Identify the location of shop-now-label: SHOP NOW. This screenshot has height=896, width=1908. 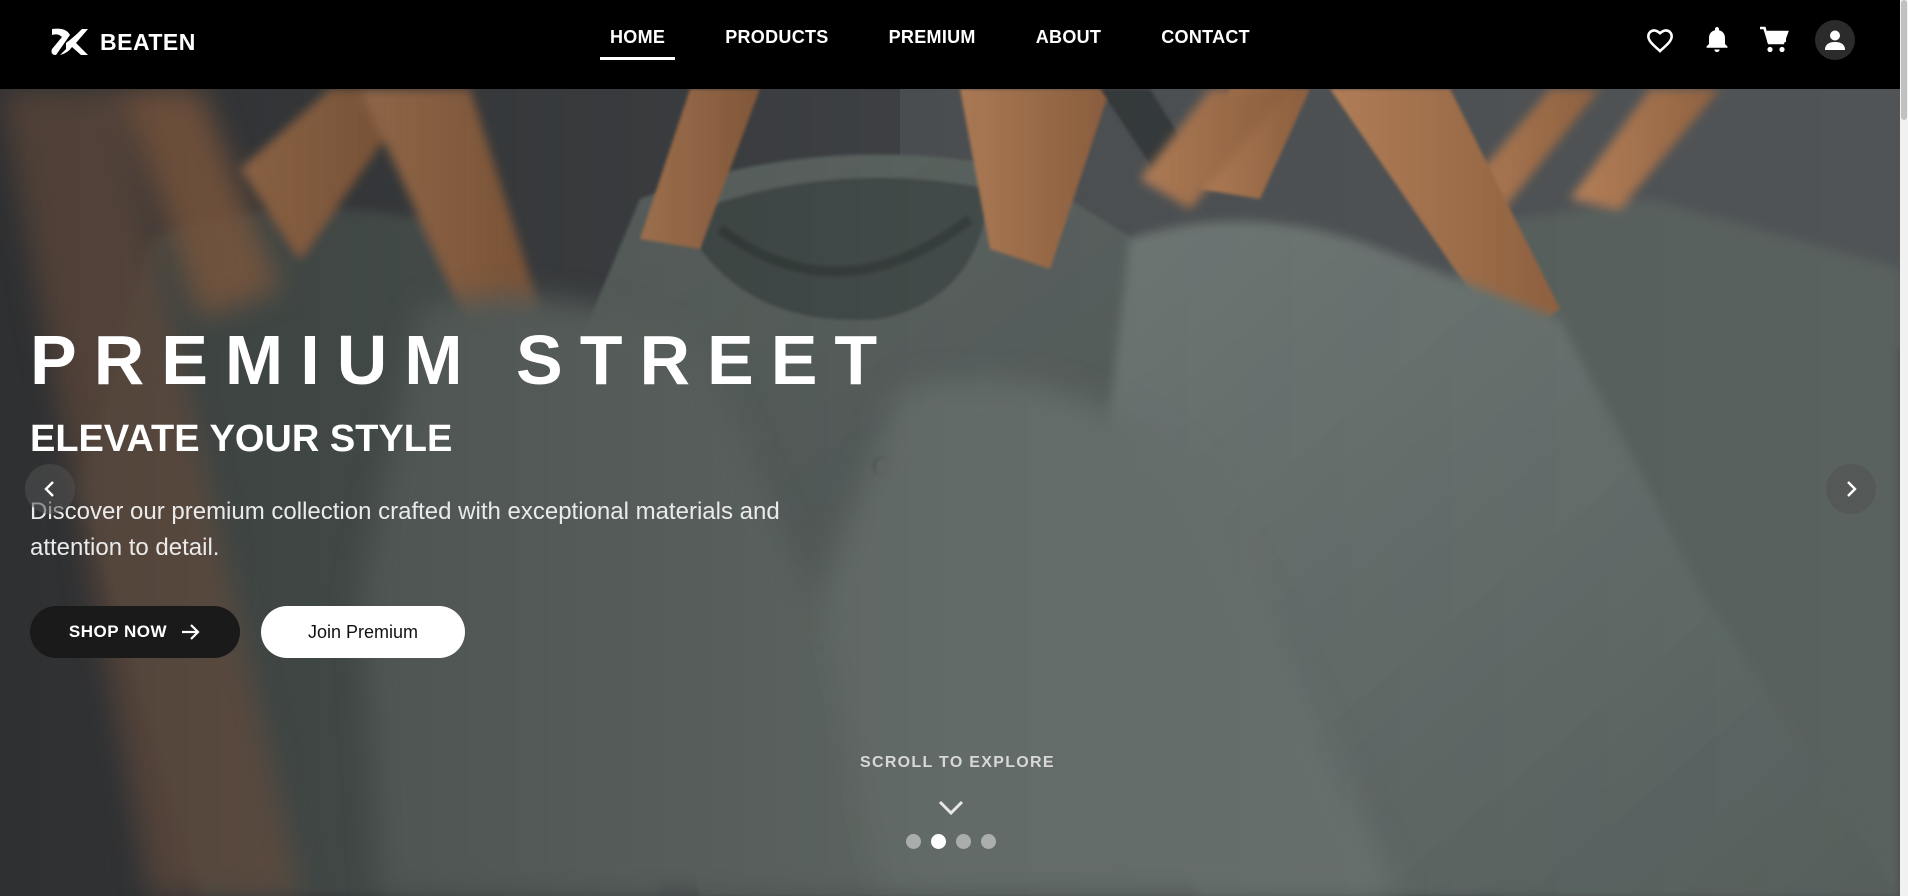
(118, 631).